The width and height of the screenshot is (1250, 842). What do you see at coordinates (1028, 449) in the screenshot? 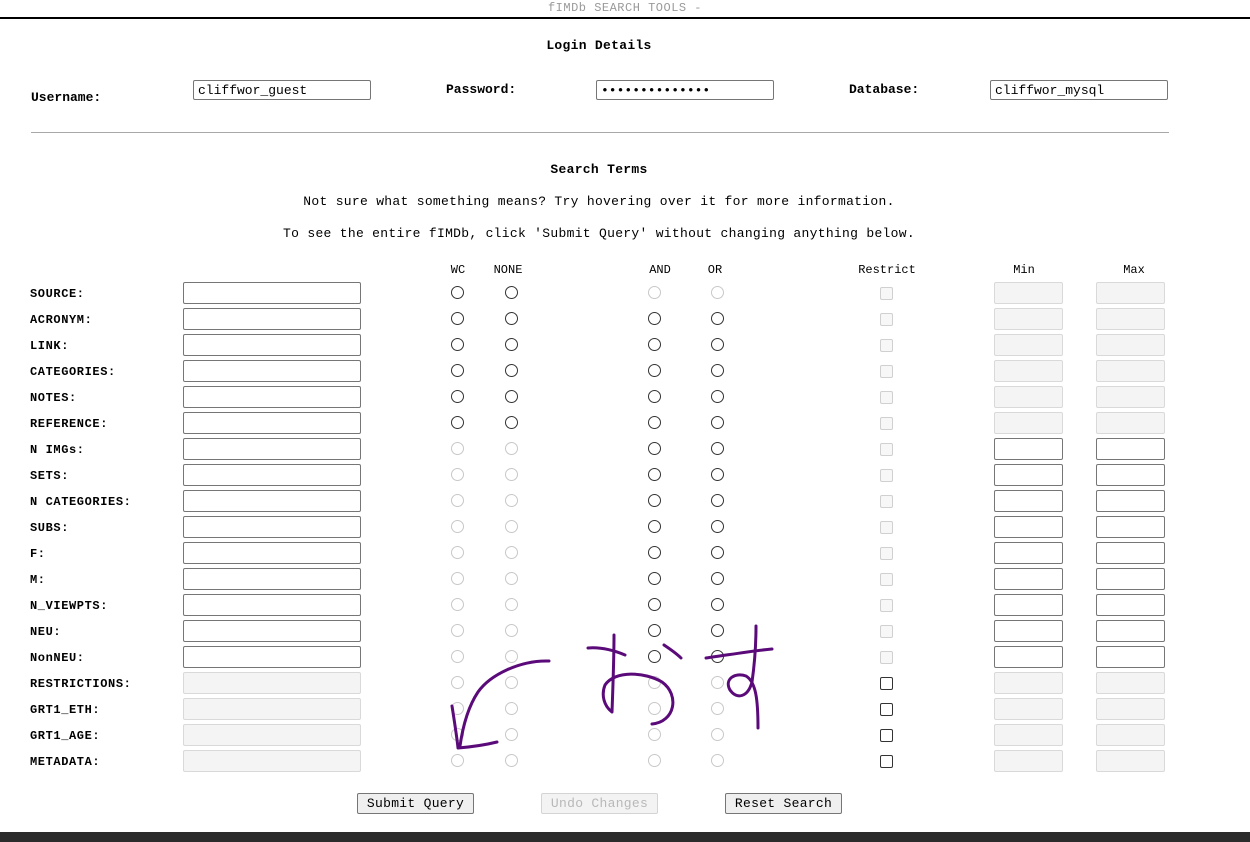
I see `n-imgs-min-input` at bounding box center [1028, 449].